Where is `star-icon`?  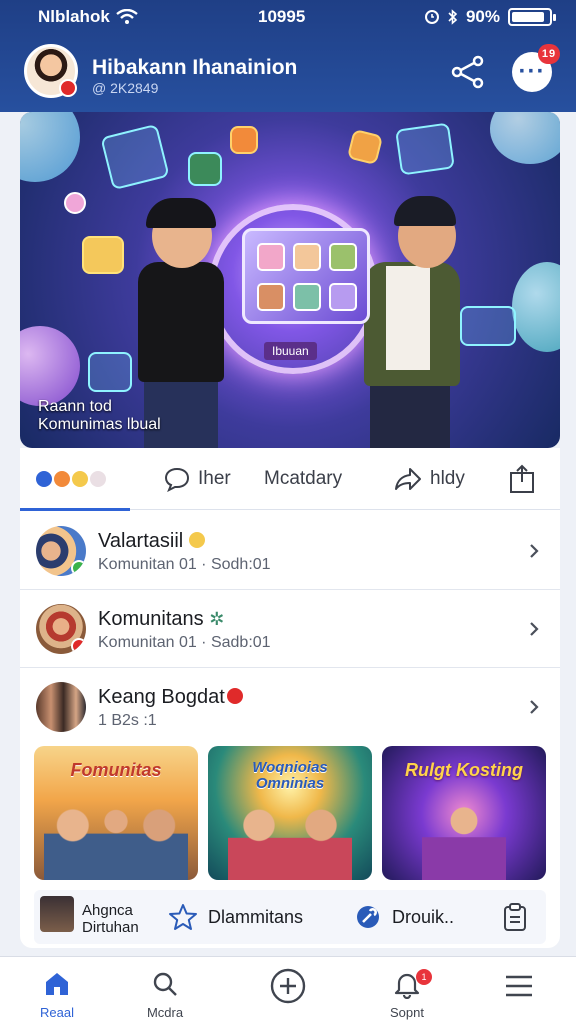 star-icon is located at coordinates (183, 917).